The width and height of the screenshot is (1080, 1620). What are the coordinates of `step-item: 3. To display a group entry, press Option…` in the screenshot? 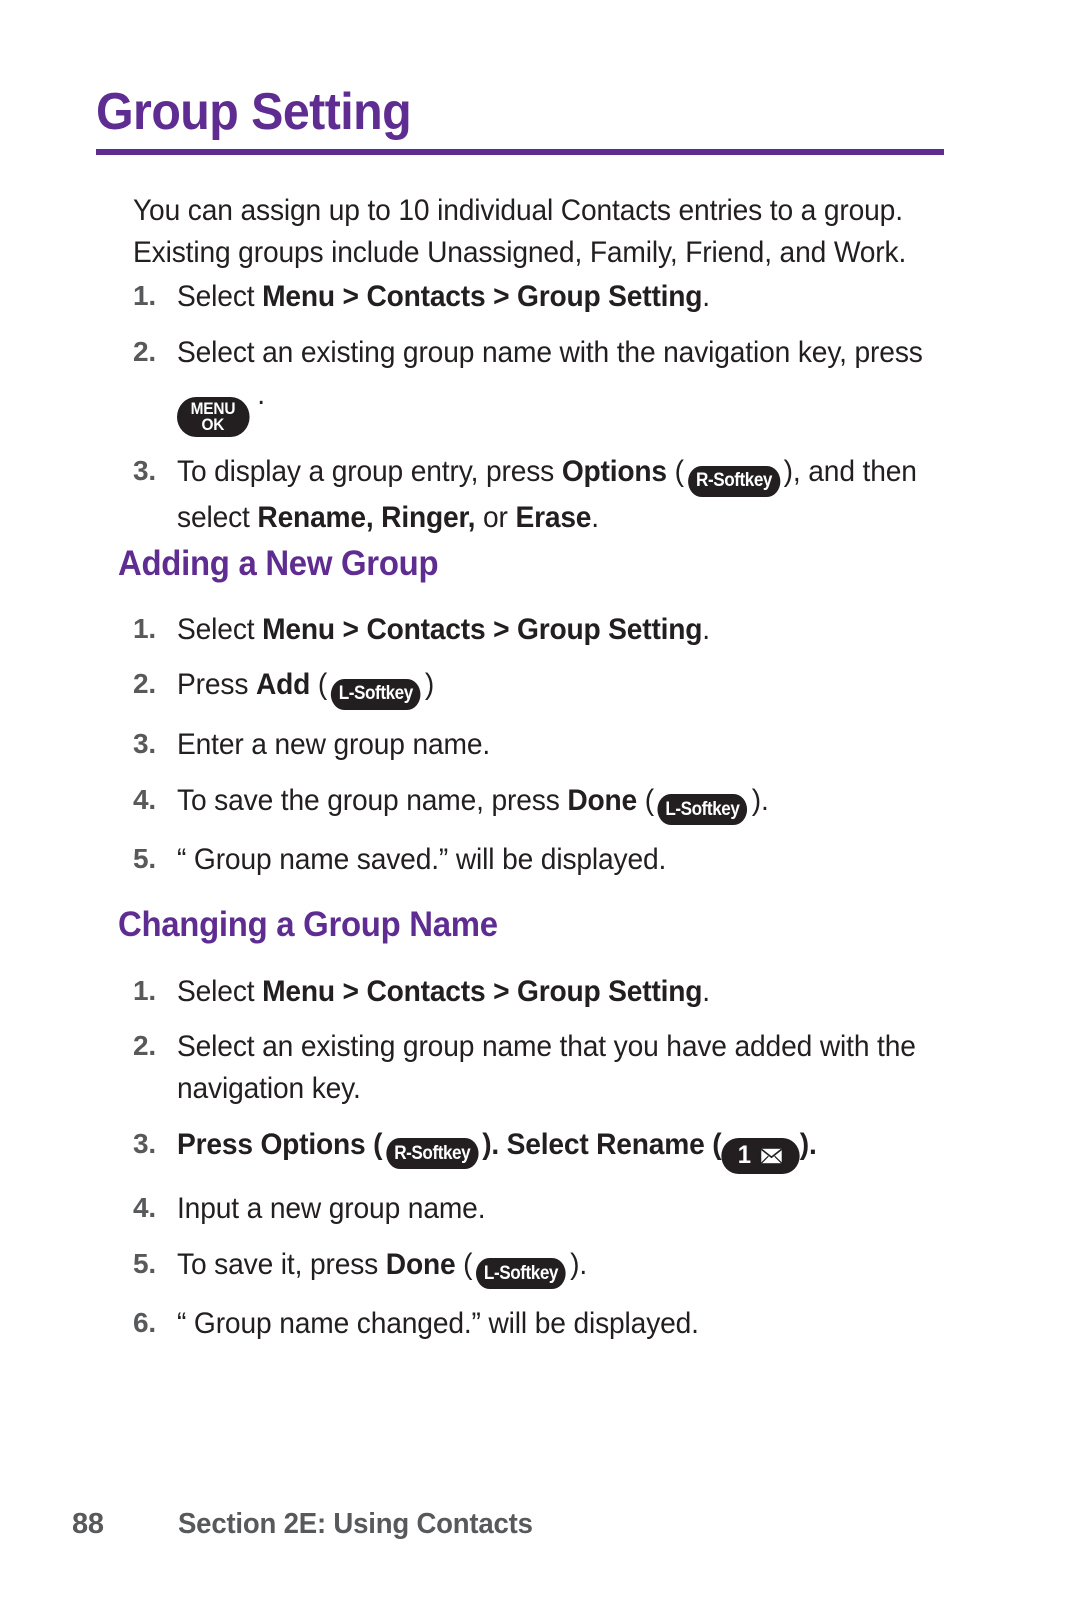 It's located at (543, 494).